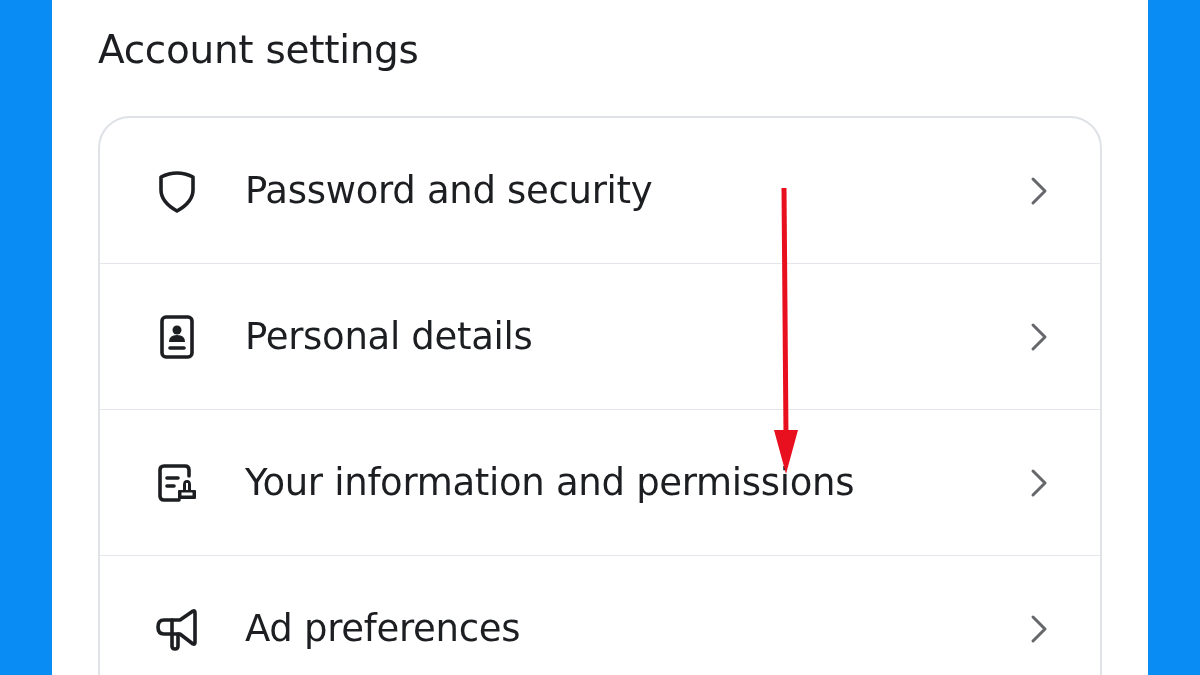 The height and width of the screenshot is (675, 1200). Describe the element at coordinates (550, 482) in the screenshot. I see `row-label: Your information and permissions` at that location.